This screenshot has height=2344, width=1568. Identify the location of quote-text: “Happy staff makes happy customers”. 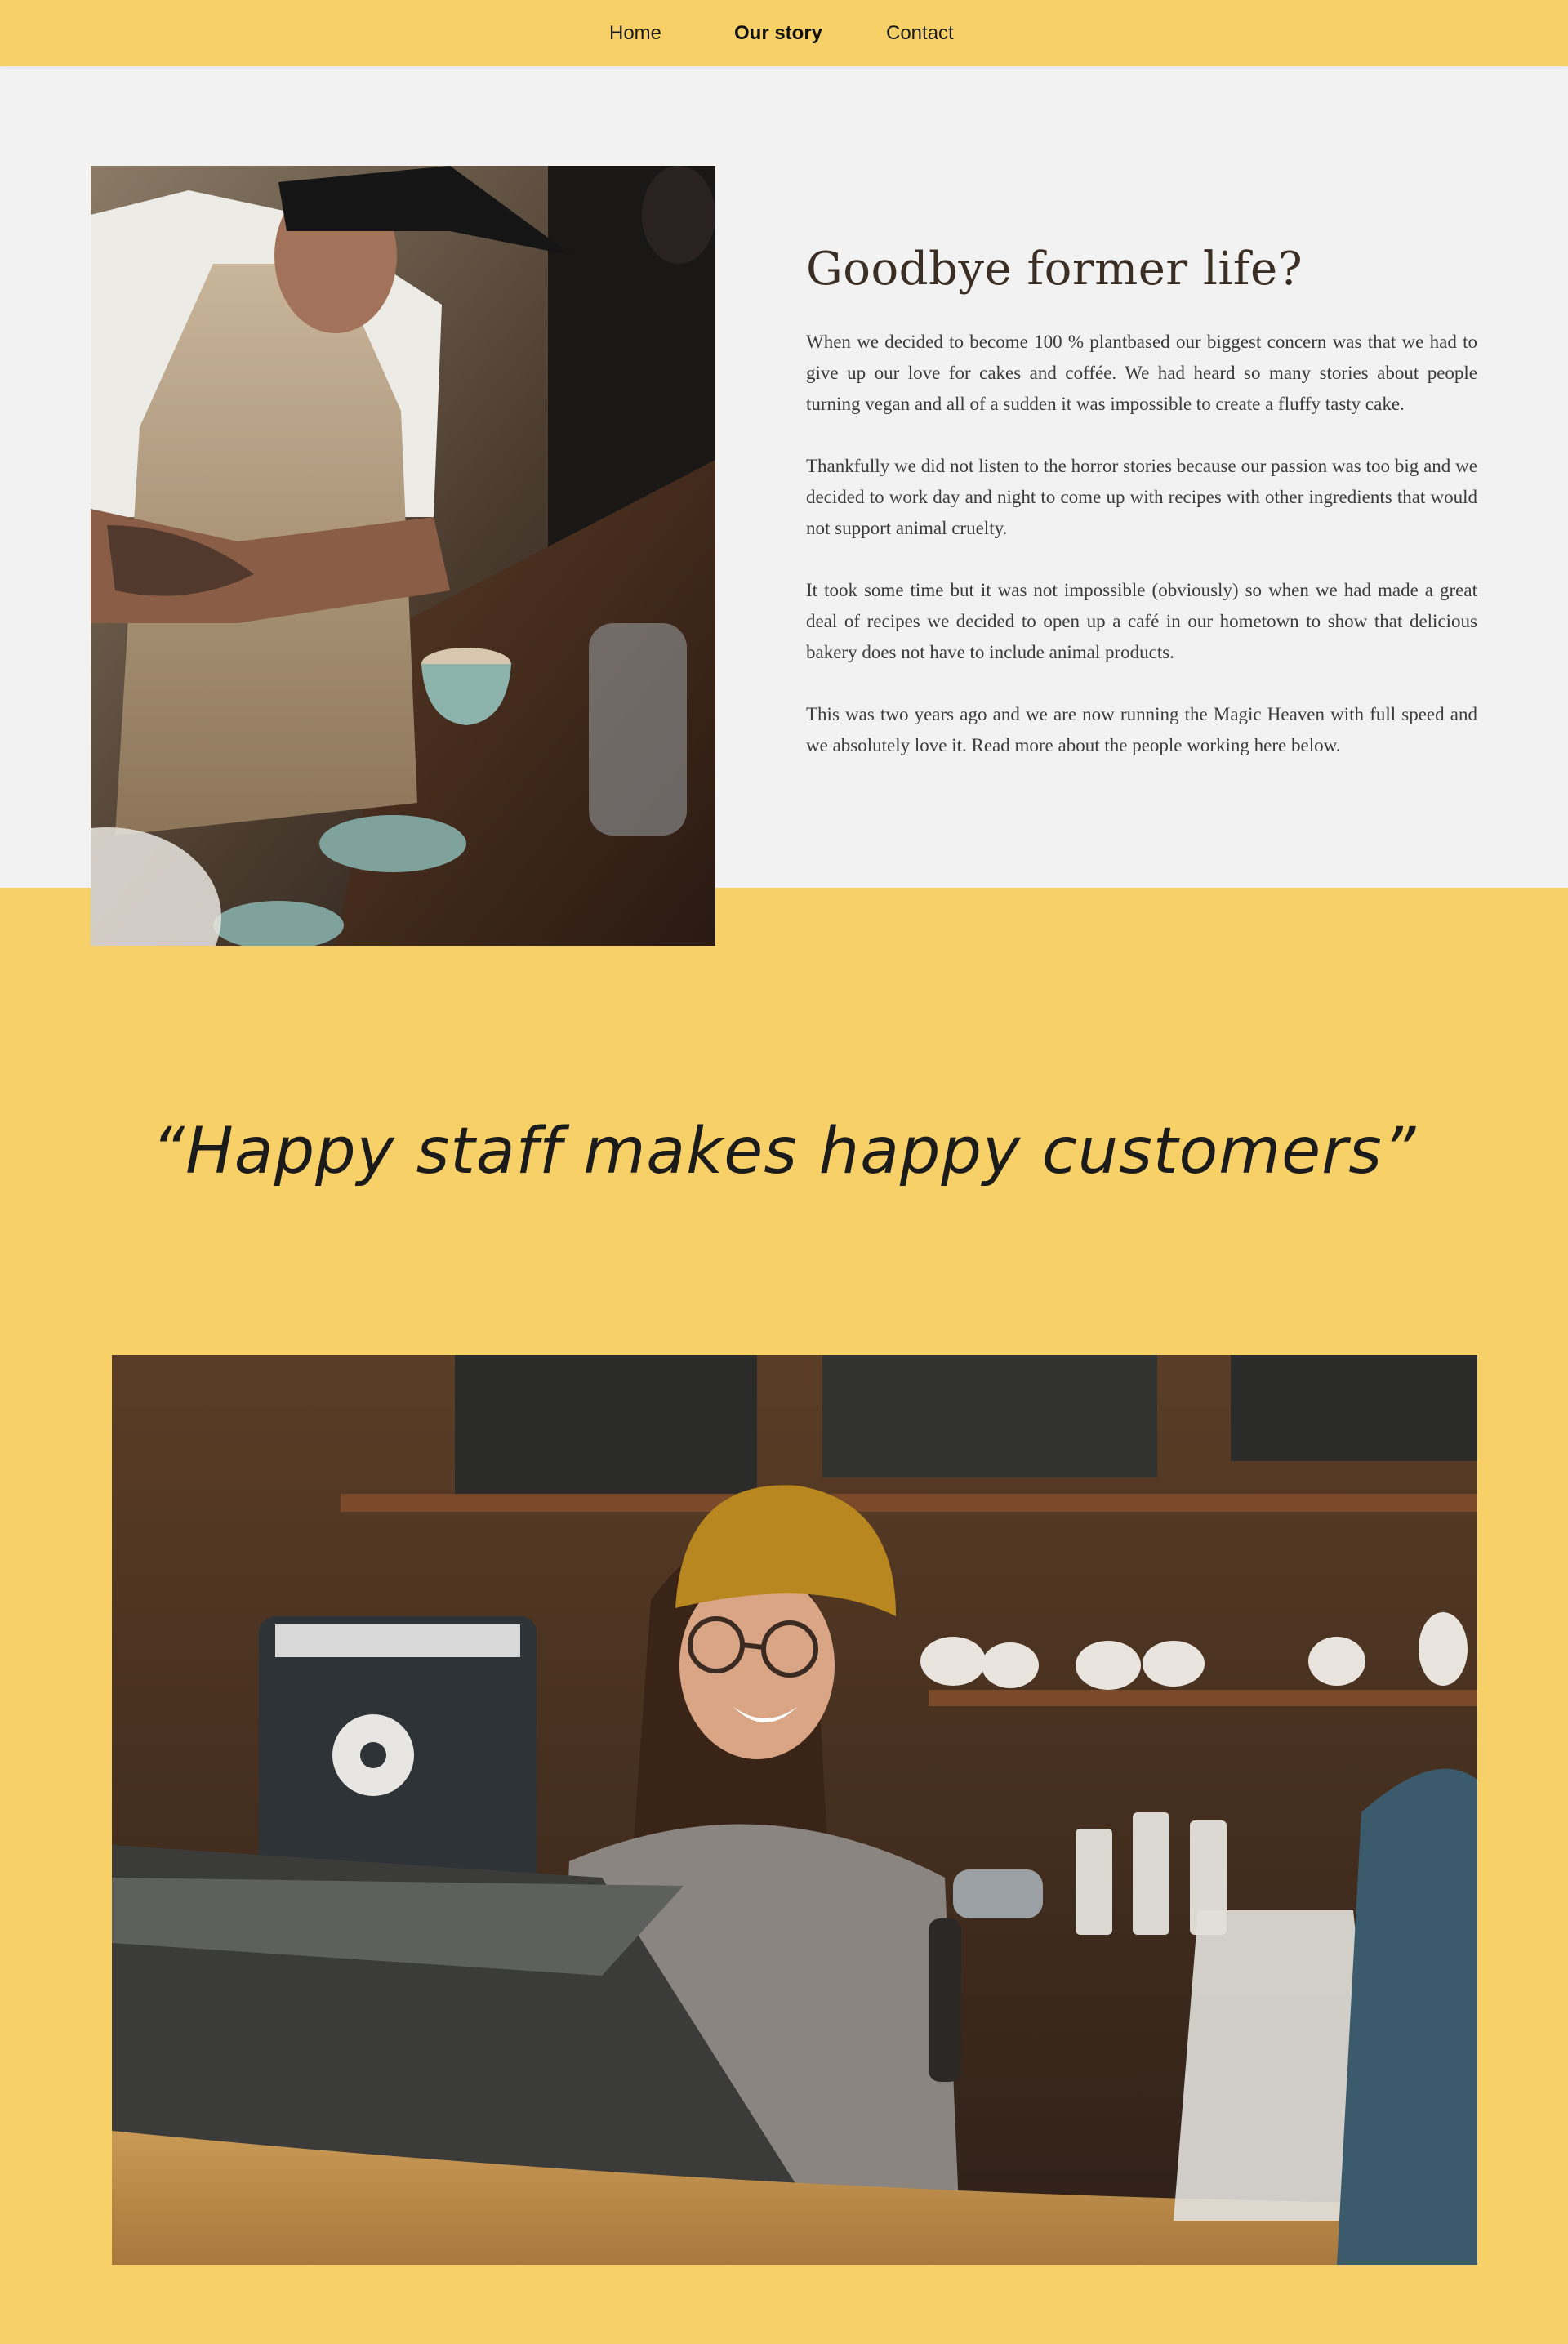
(784, 1151).